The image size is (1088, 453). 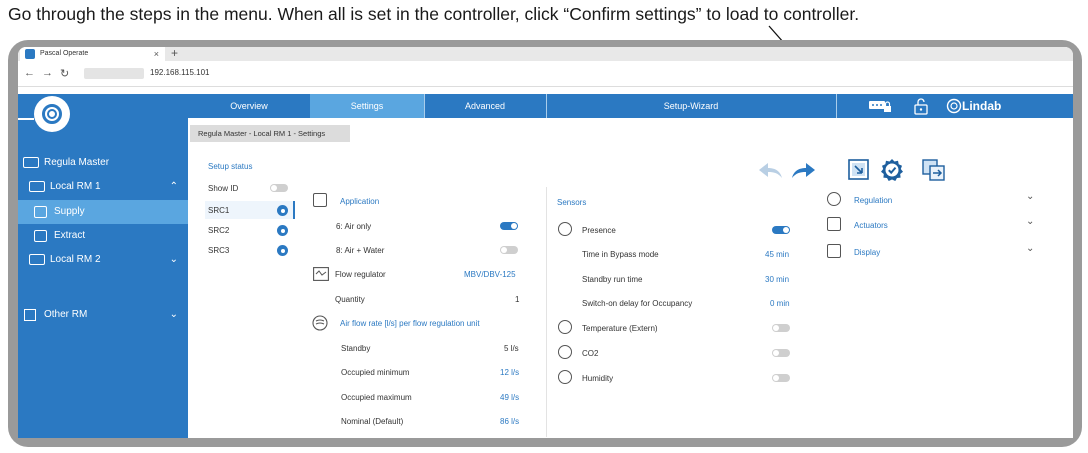 I want to click on rate-label: Occupied minimum, so click(x=375, y=372).